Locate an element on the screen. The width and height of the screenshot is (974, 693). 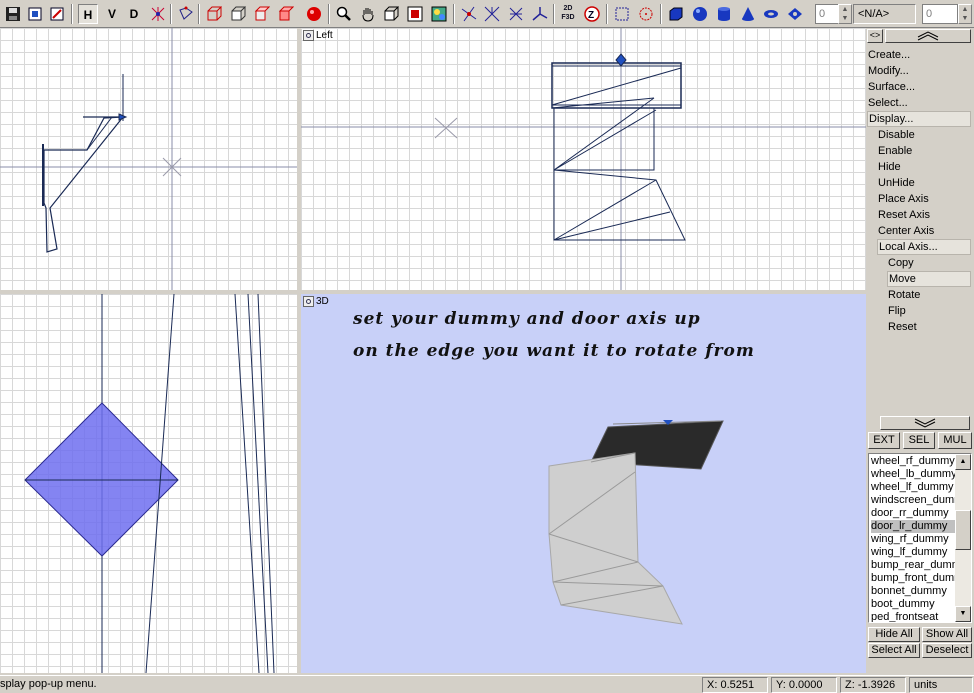
scroll-down-arrow-icon: ▼ is located at coordinates (963, 614).